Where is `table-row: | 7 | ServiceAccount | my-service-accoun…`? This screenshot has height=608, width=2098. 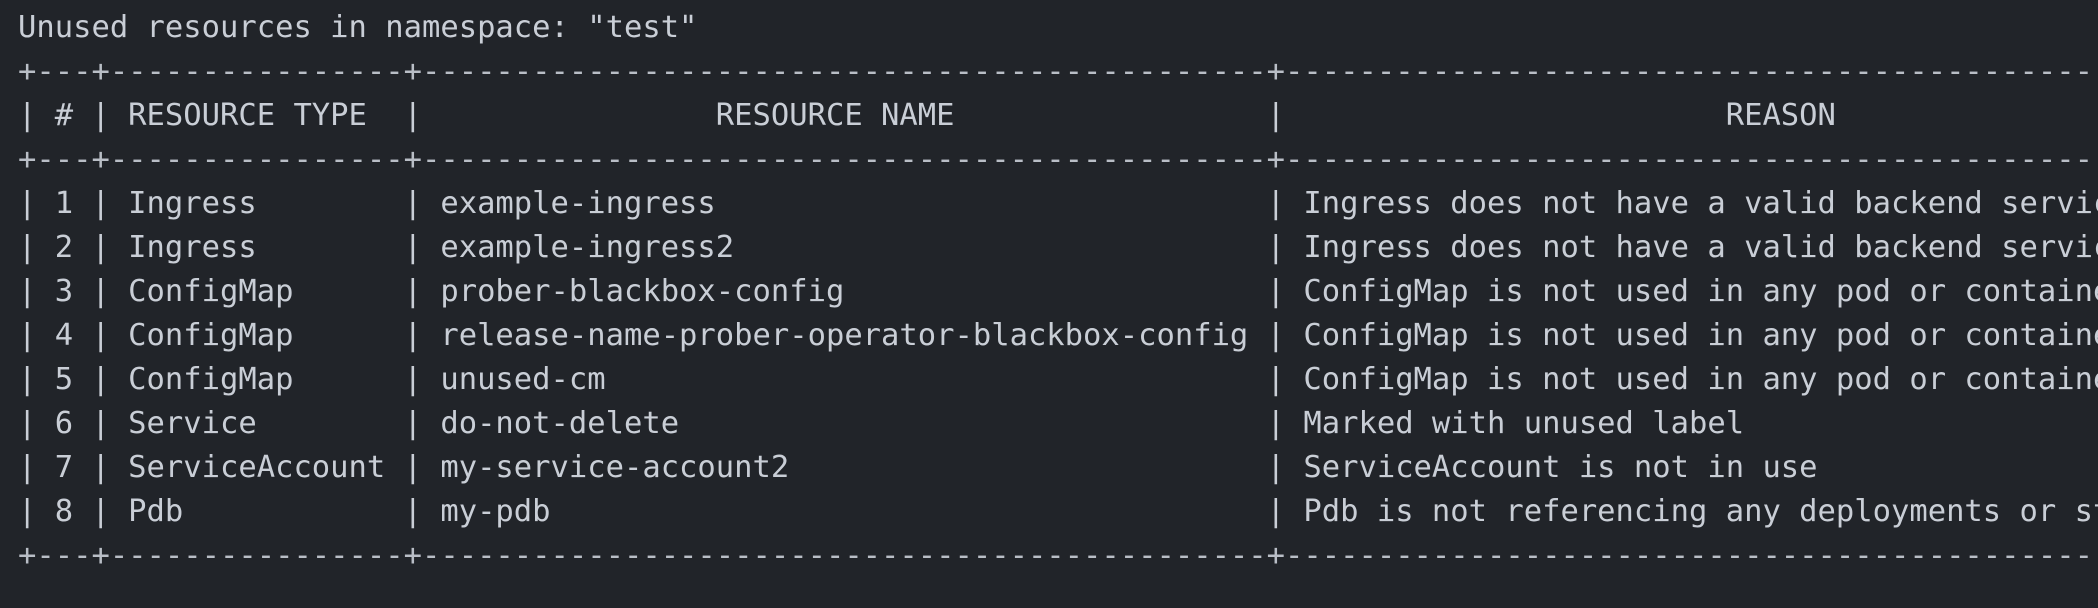 table-row: | 7 | ServiceAccount | my-service-accoun… is located at coordinates (1058, 467).